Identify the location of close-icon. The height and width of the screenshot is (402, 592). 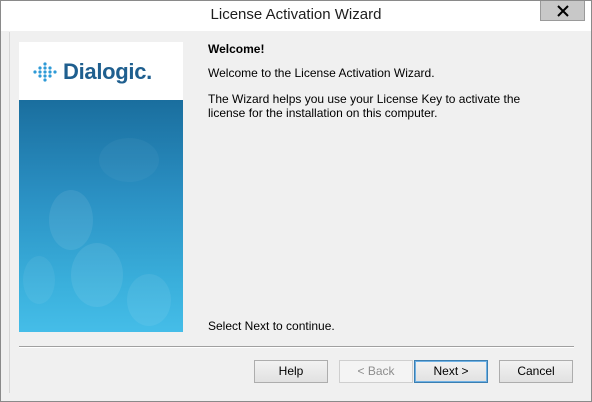
(563, 11).